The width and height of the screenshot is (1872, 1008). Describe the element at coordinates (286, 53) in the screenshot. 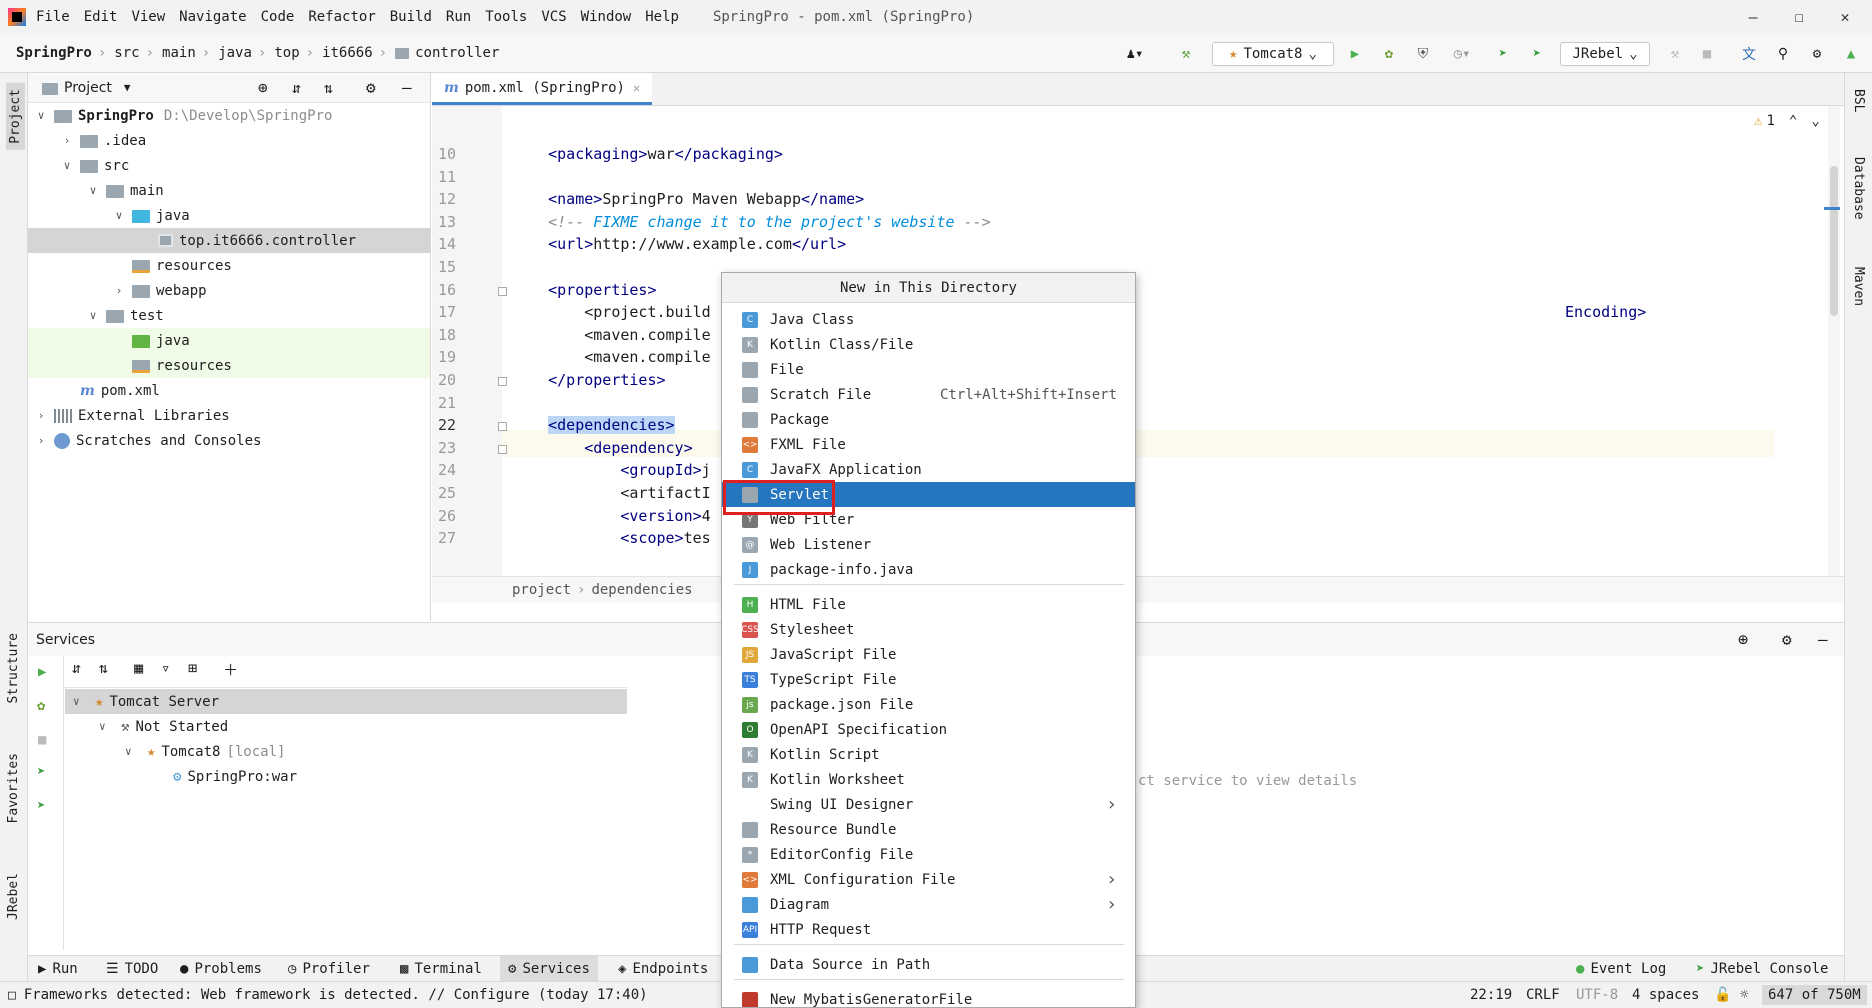

I see `crumb-top: top` at that location.